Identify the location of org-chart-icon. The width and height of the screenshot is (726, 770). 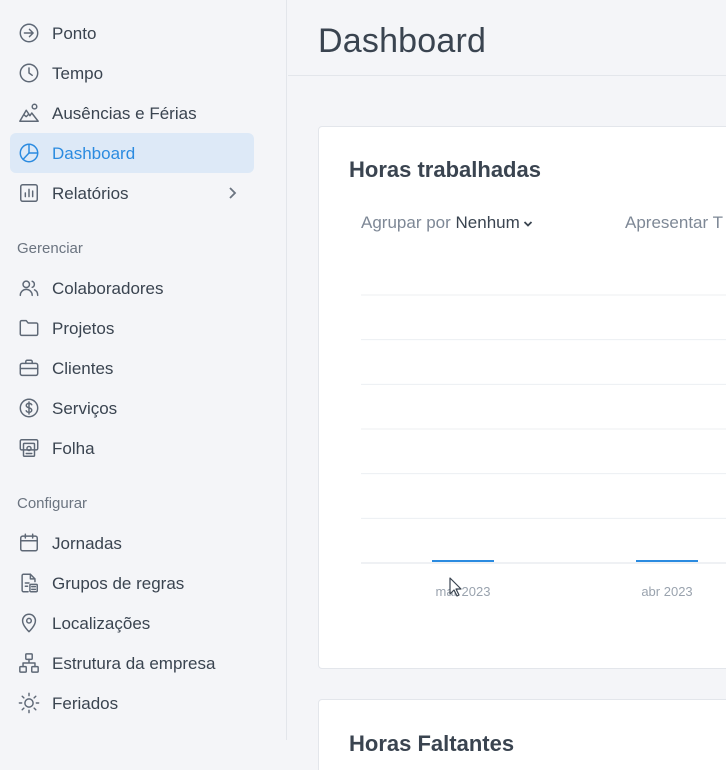
(29, 663).